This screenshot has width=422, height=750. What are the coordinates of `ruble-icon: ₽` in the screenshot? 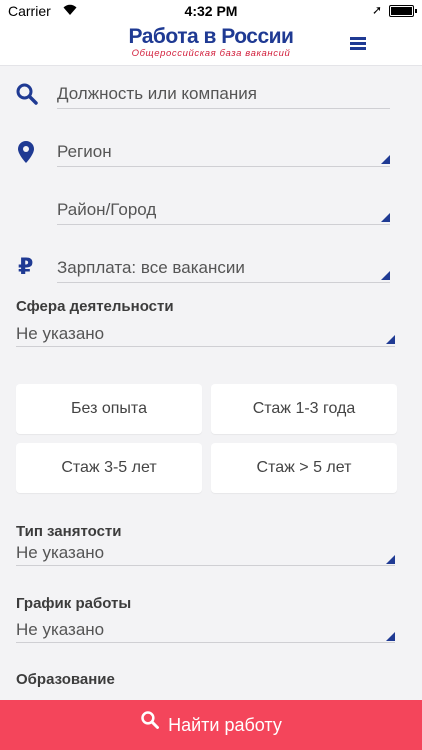 It's located at (26, 266).